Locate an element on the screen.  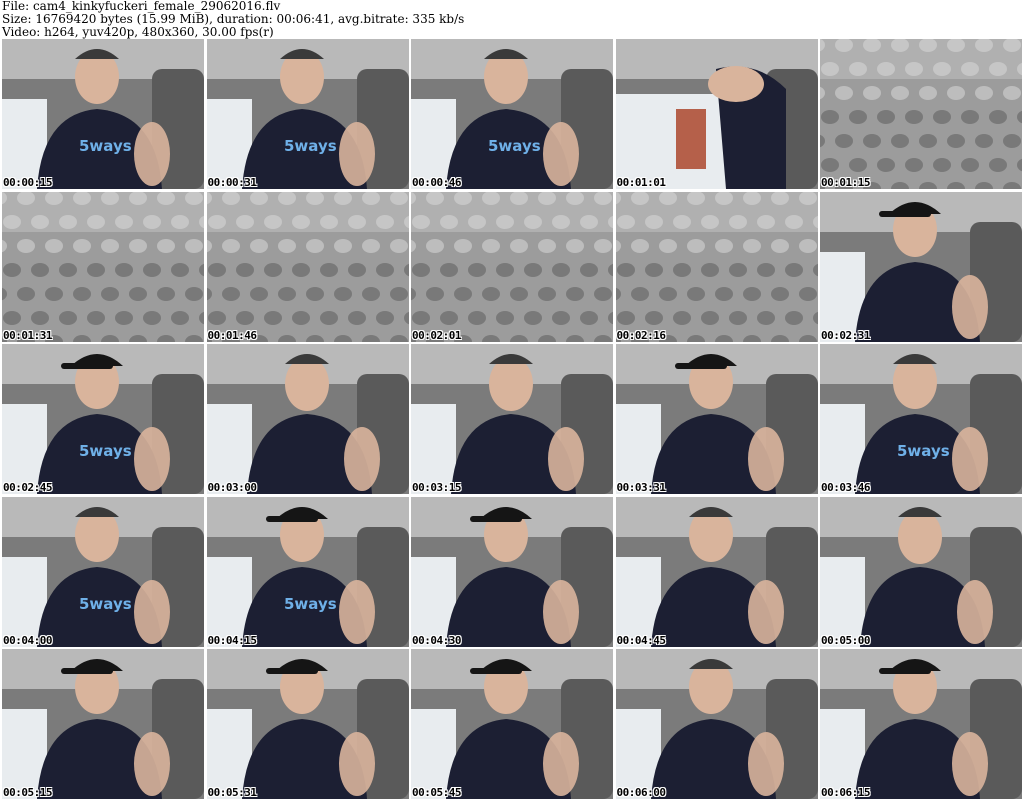
thumbnail-timestamp: 00:06:00 is located at coordinates (641, 792).